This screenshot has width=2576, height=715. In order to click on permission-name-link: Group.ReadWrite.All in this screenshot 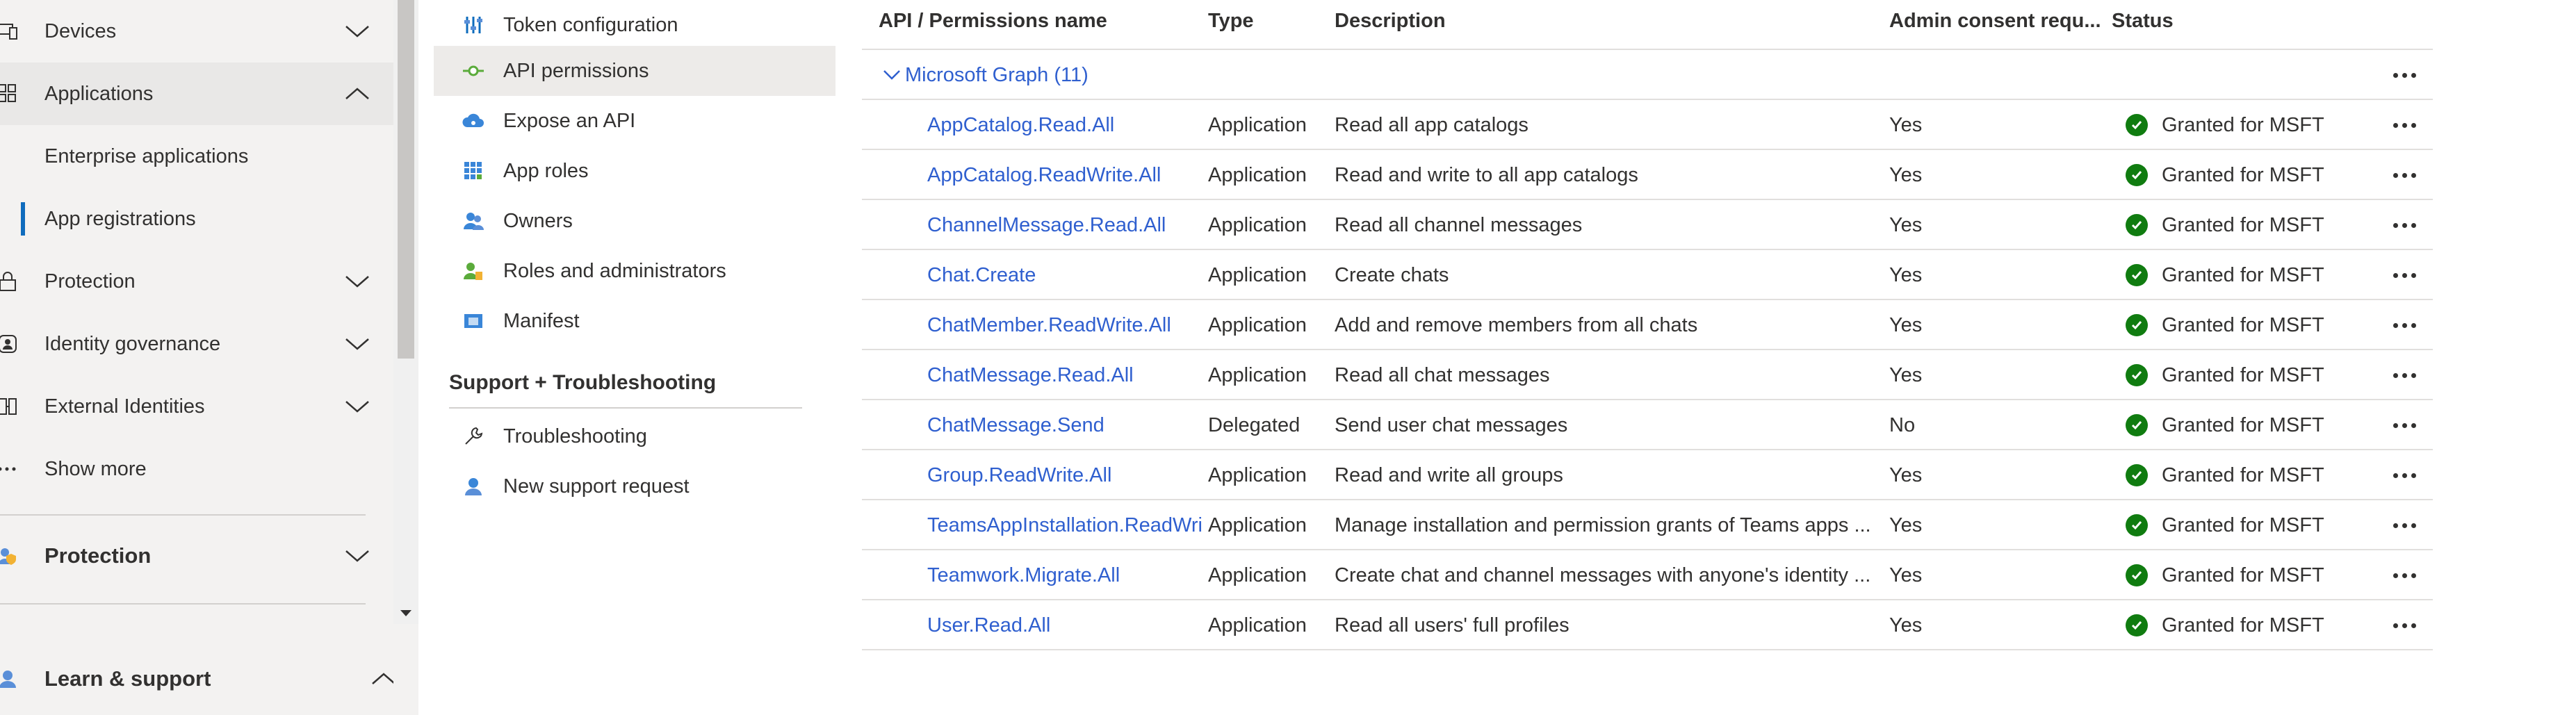, I will do `click(1065, 475)`.